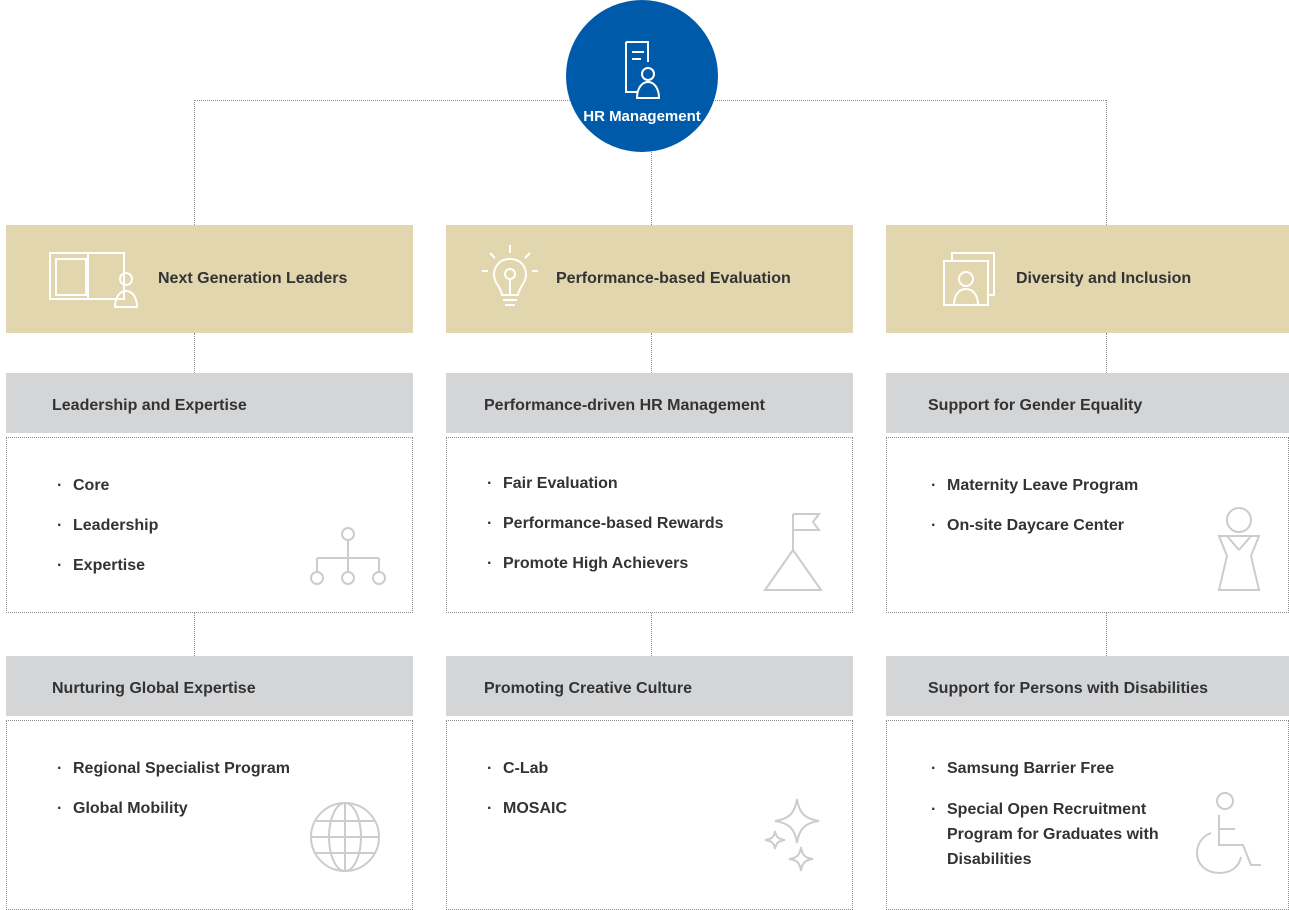  I want to click on org-chart-icon, so click(348, 560).